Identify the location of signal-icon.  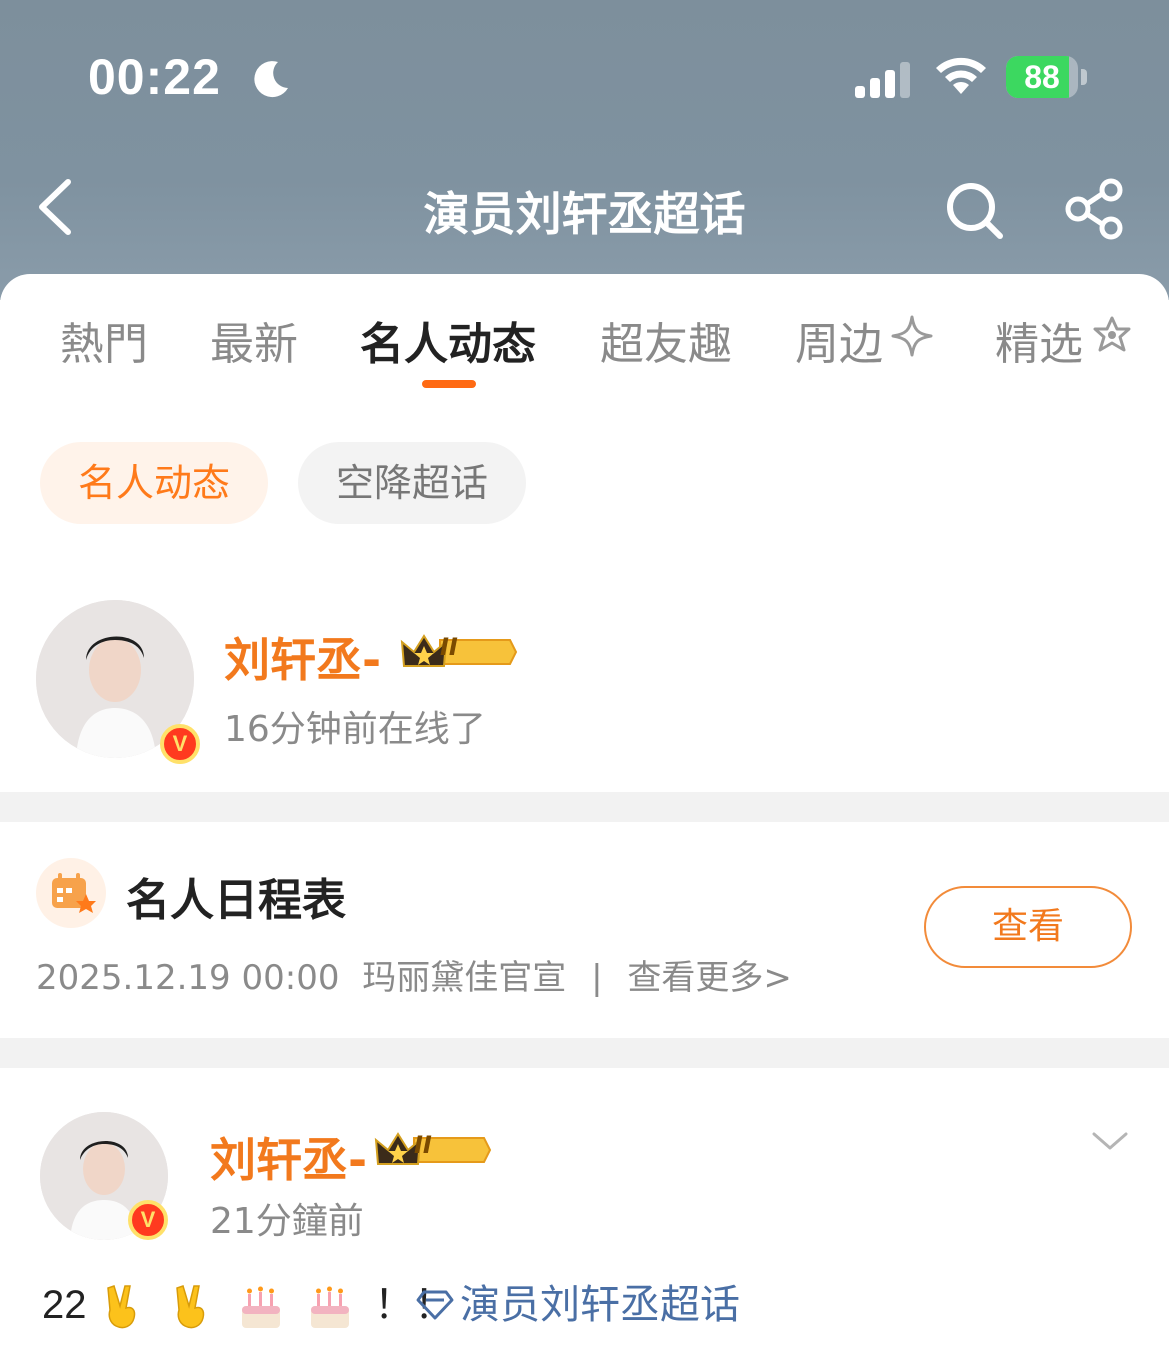
(882, 80).